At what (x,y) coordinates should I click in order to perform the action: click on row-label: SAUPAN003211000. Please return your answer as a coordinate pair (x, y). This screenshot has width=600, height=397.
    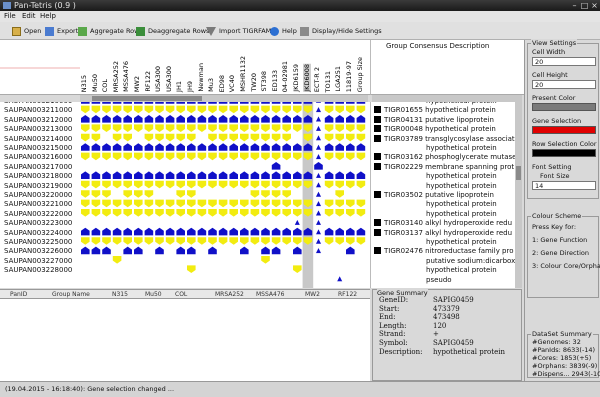
    Looking at the image, I should click on (38, 110).